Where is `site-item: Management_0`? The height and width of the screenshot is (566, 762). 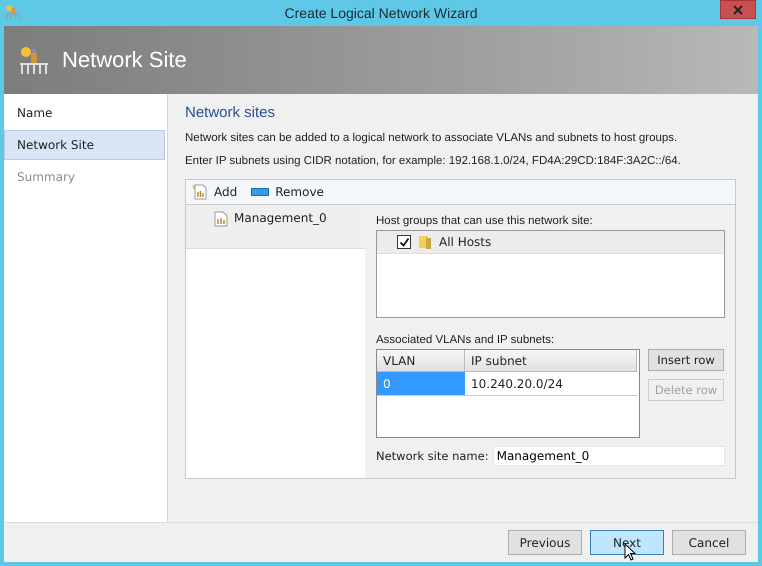
site-item: Management_0 is located at coordinates (275, 227).